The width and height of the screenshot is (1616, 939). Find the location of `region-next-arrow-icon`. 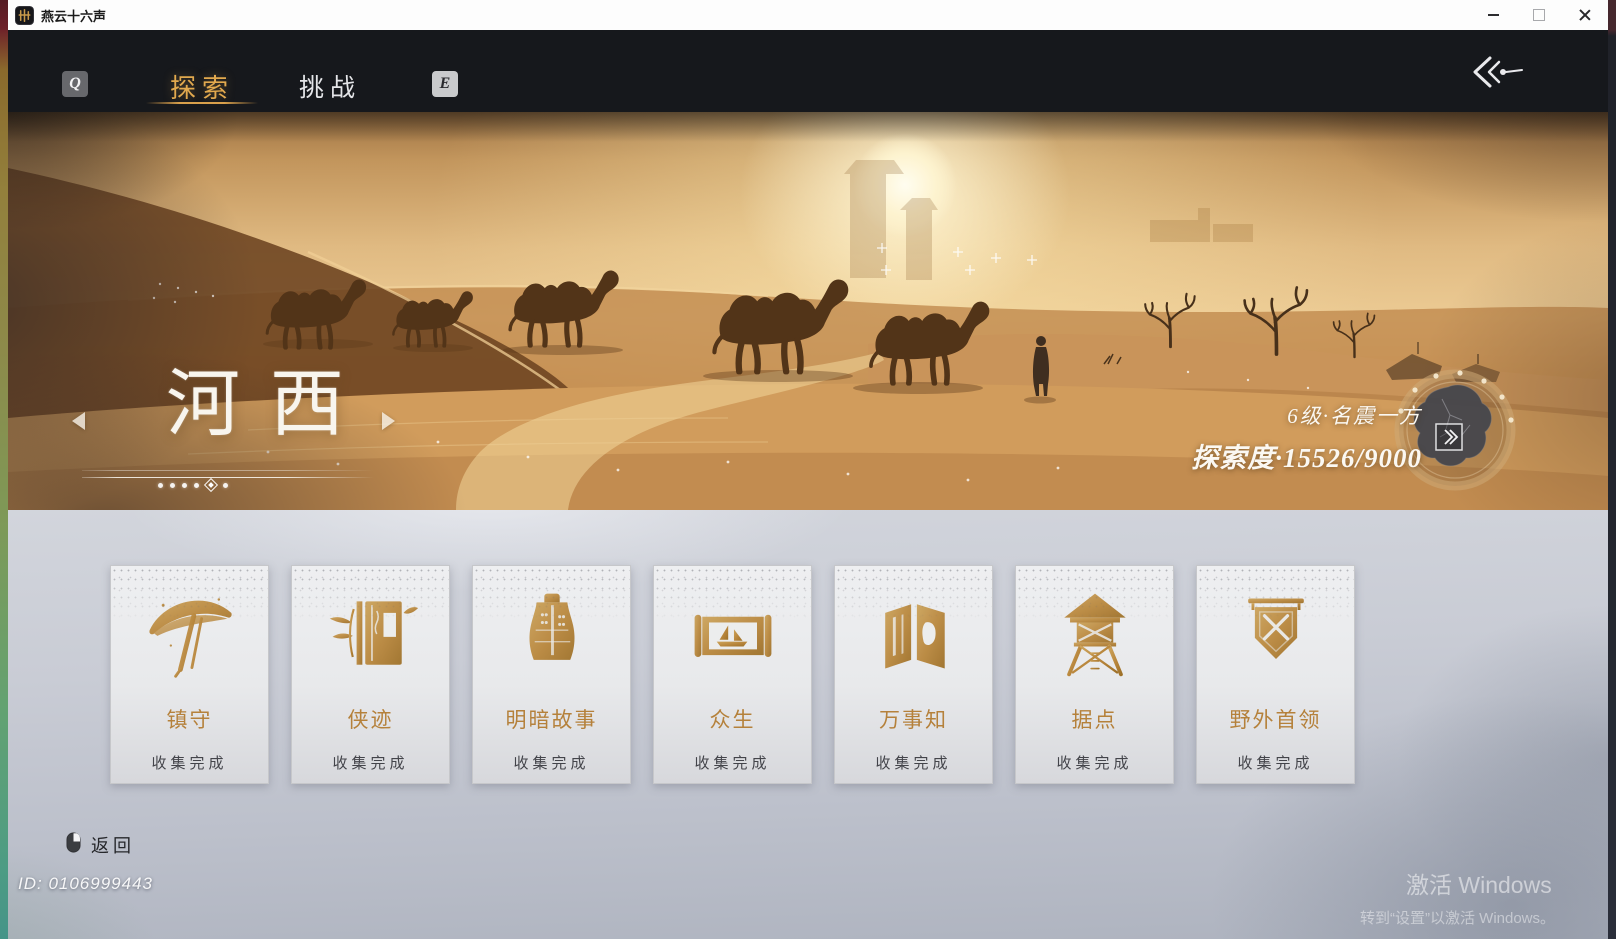

region-next-arrow-icon is located at coordinates (388, 421).